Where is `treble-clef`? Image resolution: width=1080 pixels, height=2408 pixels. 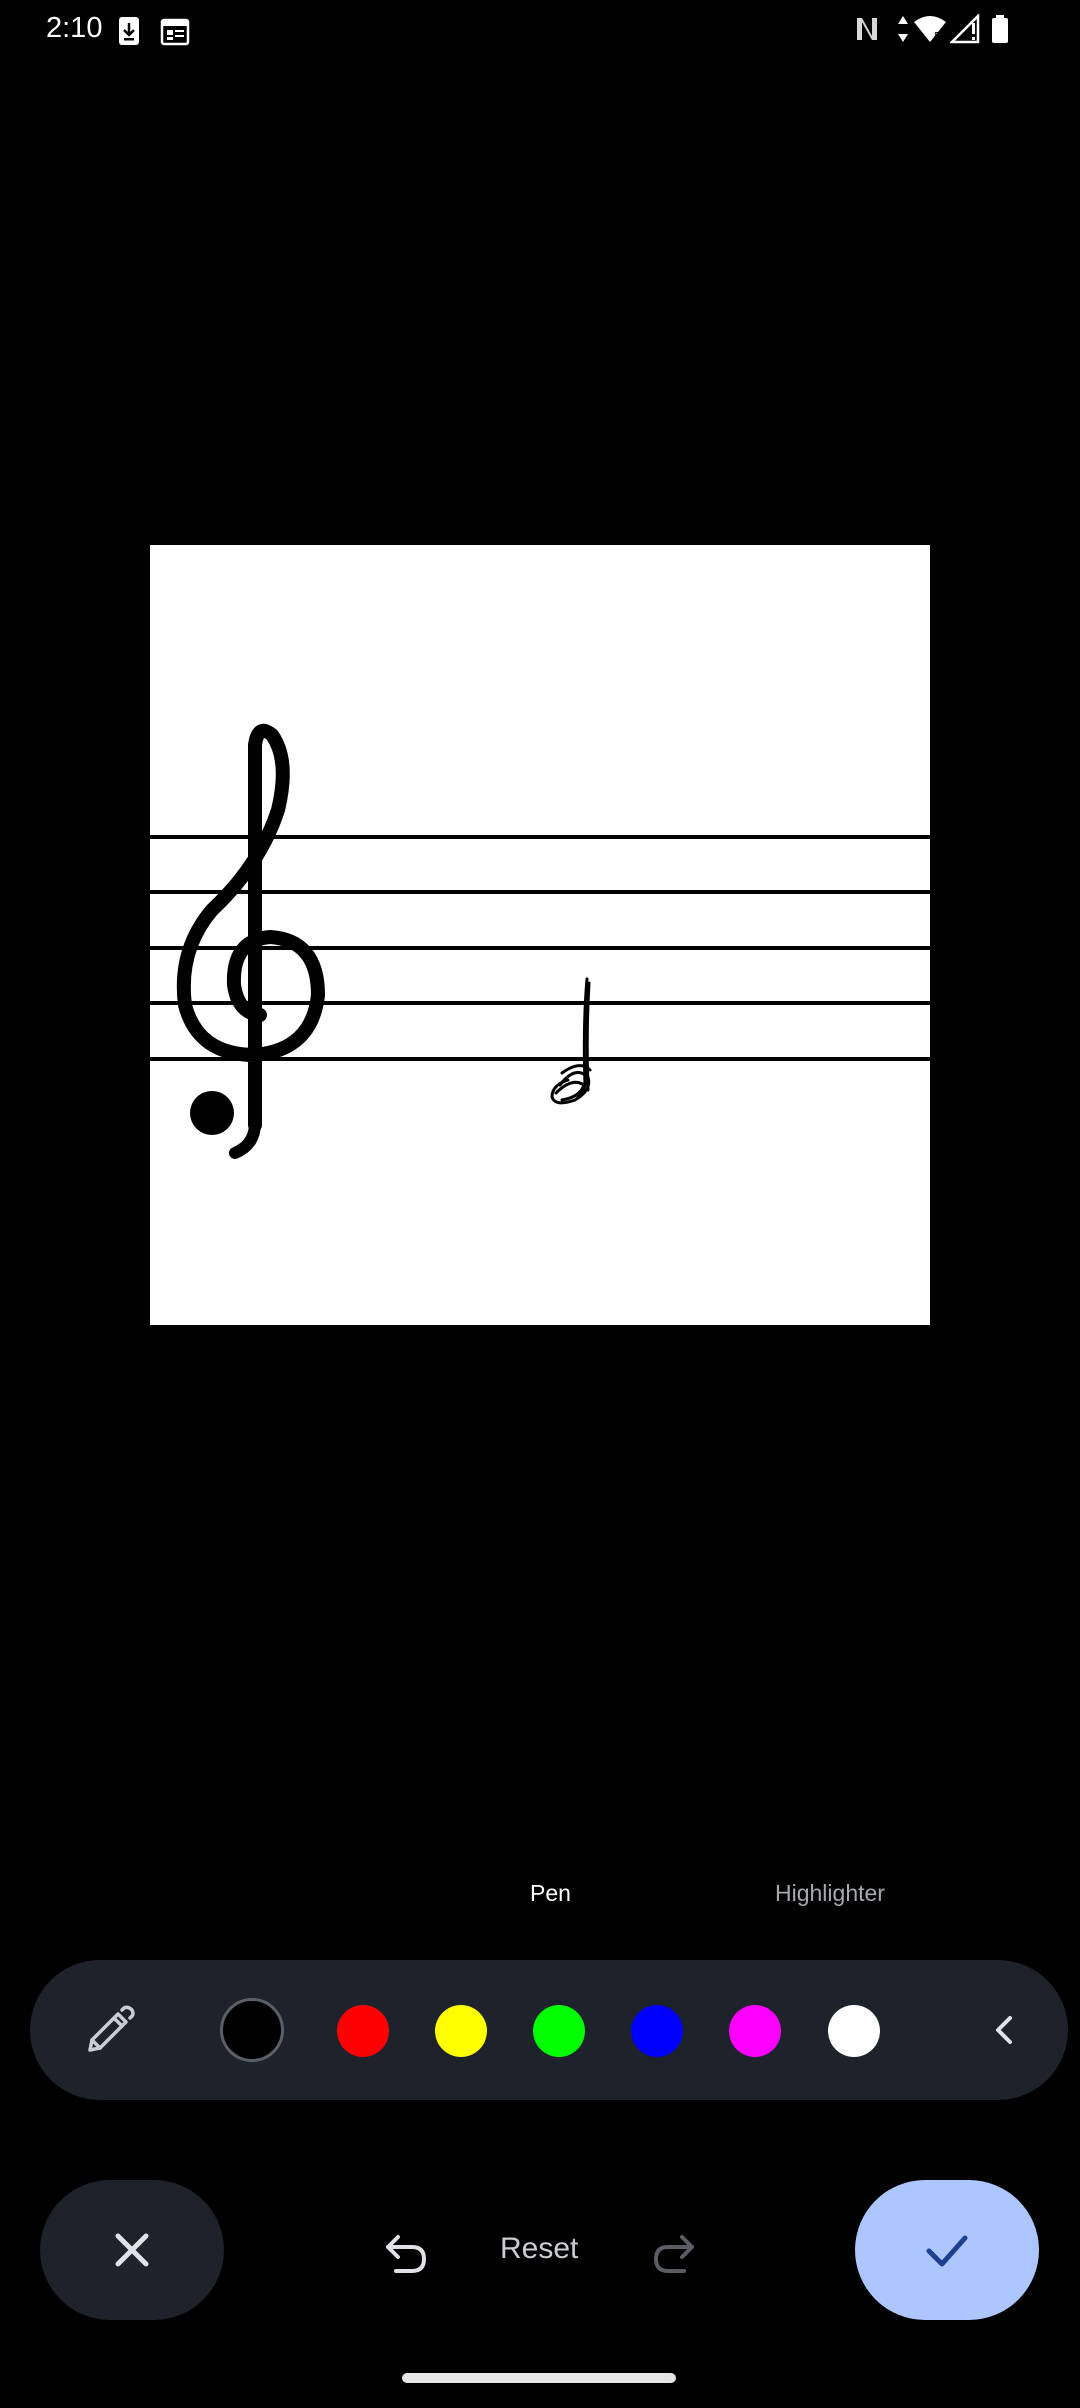
treble-clef is located at coordinates (250, 941).